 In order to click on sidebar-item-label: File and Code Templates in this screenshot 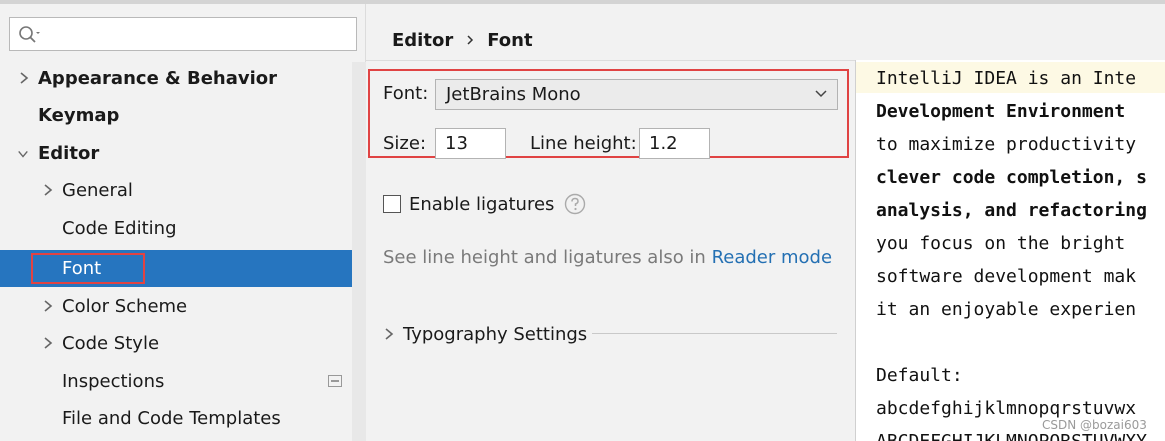, I will do `click(171, 418)`.